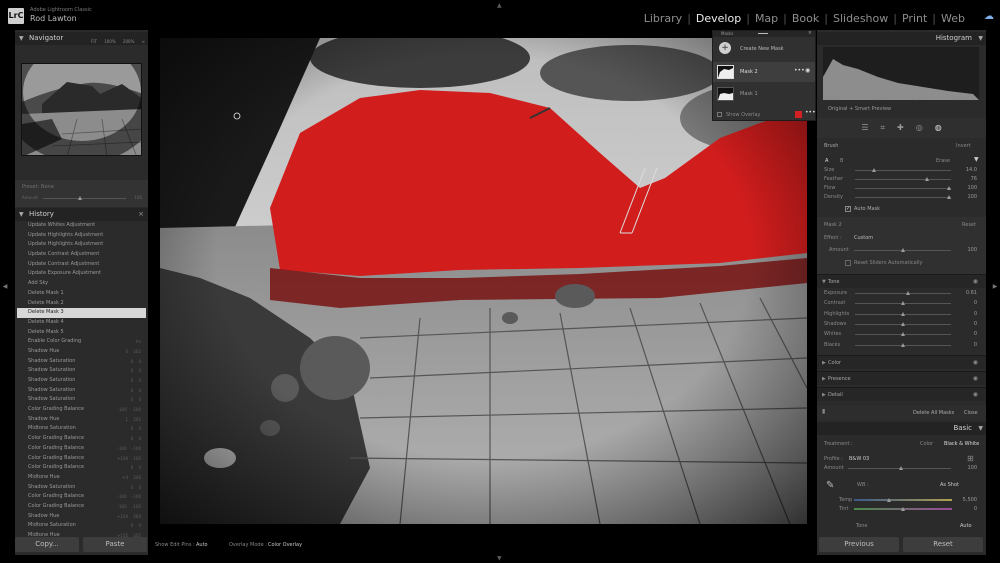  What do you see at coordinates (762, 49) in the screenshot?
I see `create-new-mask-button: Create New Mask` at bounding box center [762, 49].